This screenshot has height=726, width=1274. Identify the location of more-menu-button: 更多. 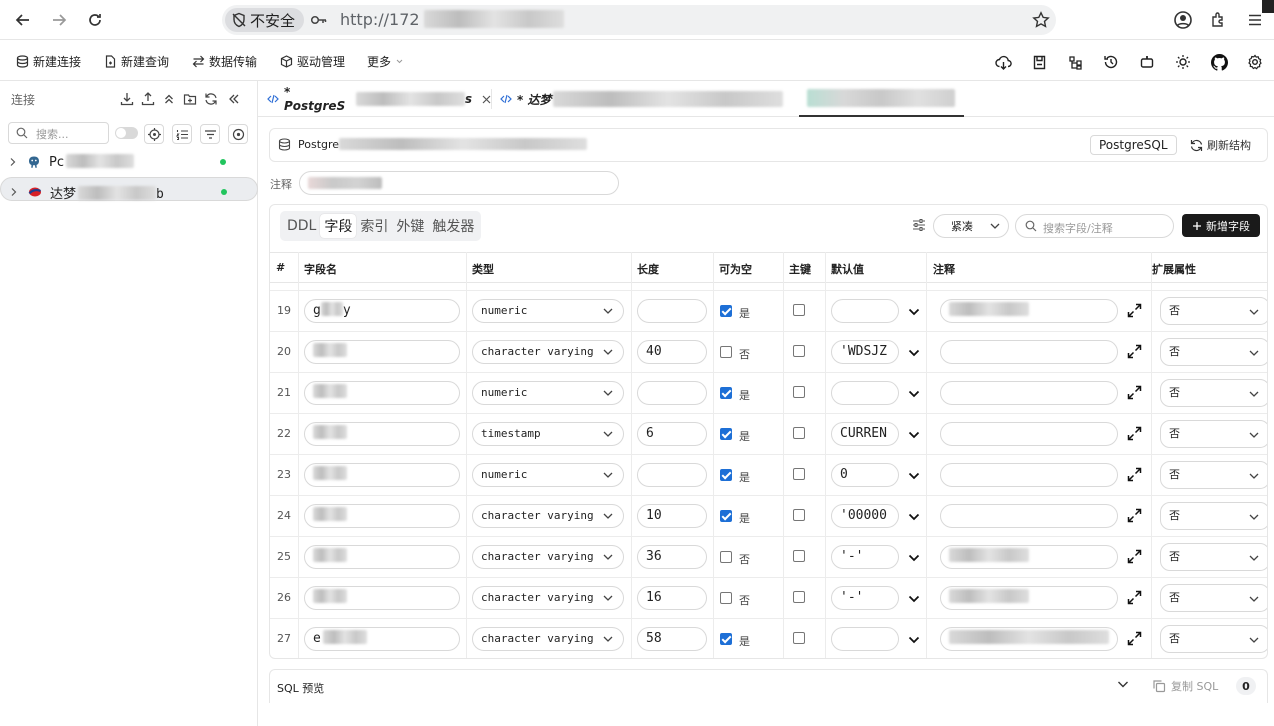
(385, 61).